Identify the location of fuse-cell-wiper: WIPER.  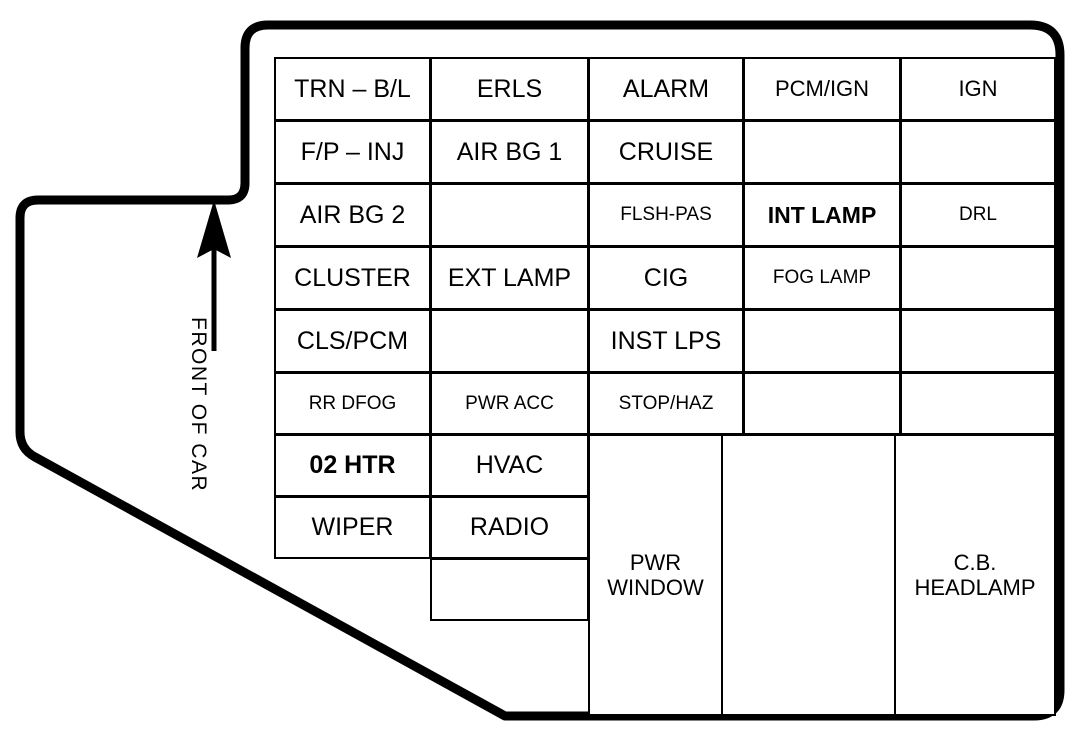
(352, 527).